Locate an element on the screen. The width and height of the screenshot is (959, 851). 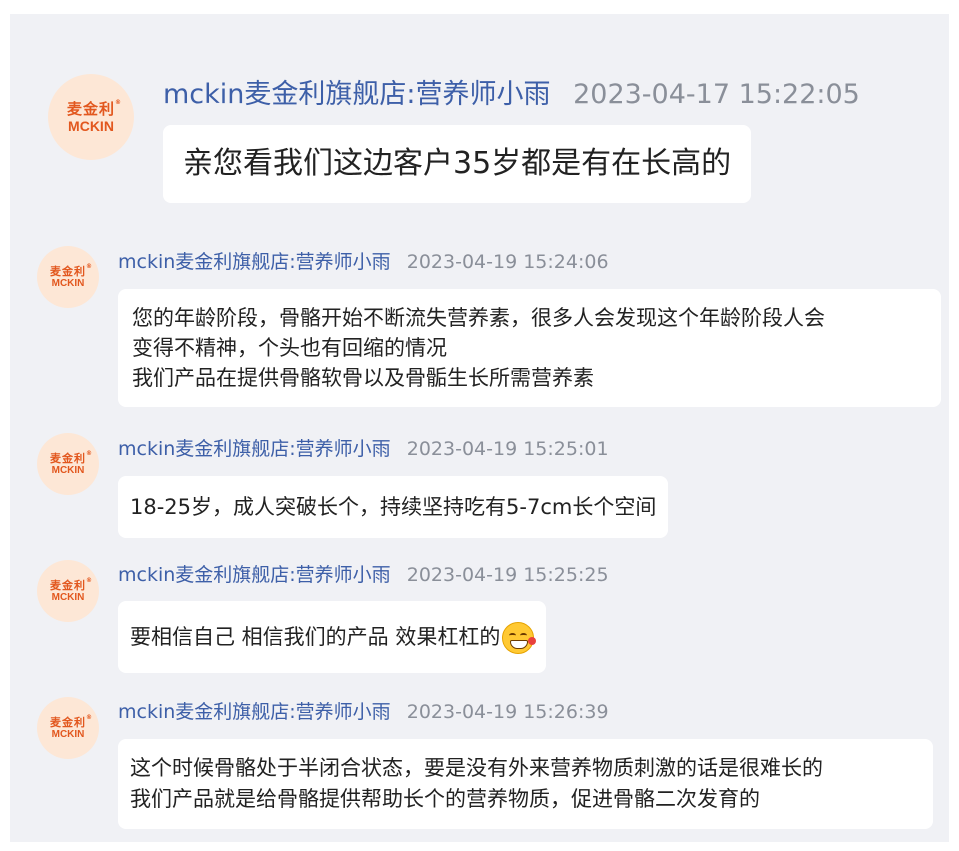
message-time: 2023-04-19 15:25:25 is located at coordinates (507, 575).